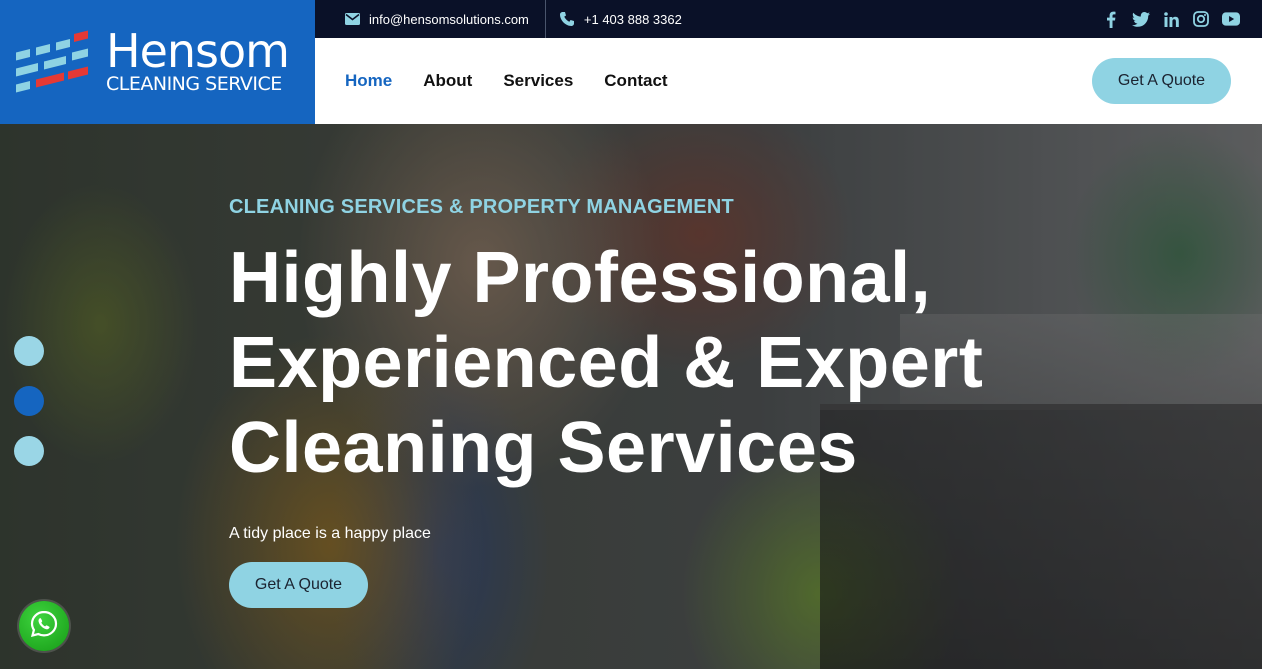  I want to click on nav-item-home: Home, so click(368, 81).